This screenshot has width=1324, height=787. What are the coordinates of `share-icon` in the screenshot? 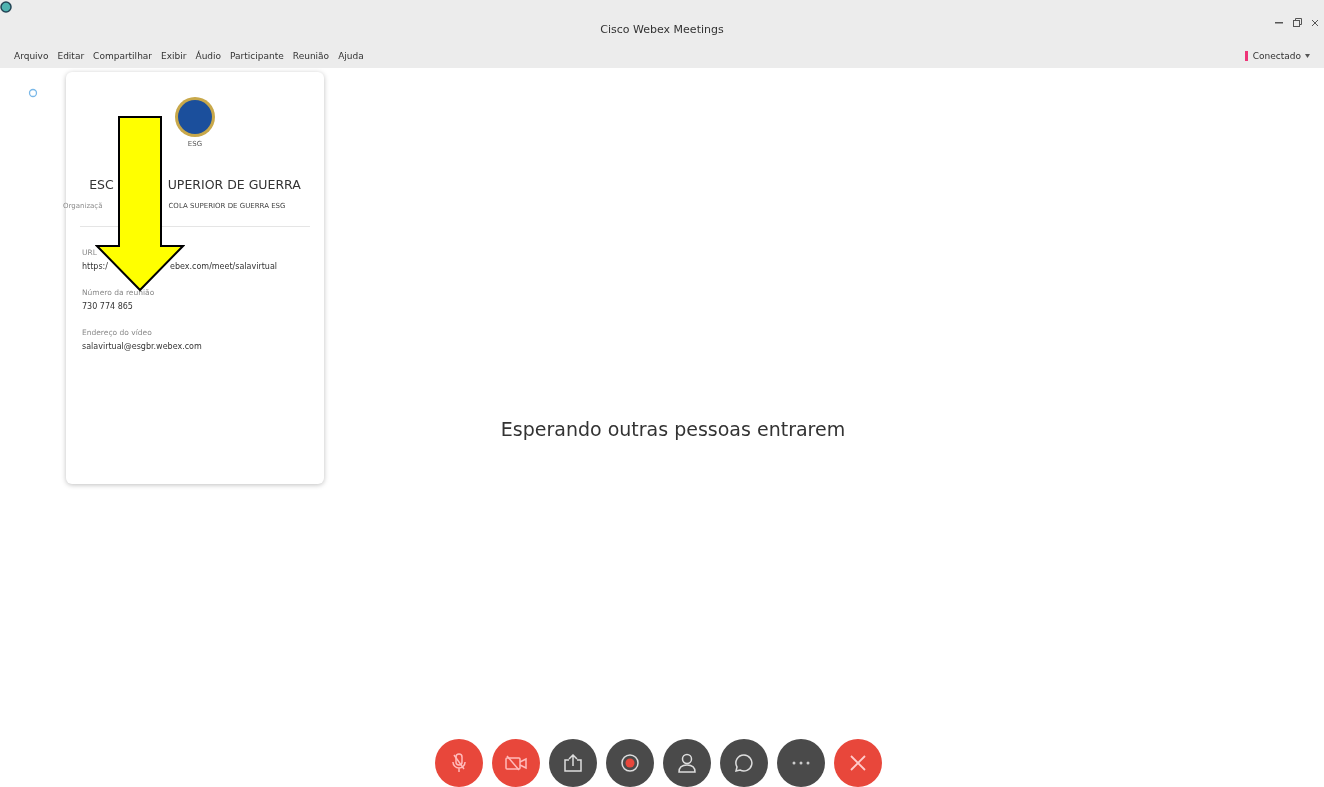 It's located at (572, 763).